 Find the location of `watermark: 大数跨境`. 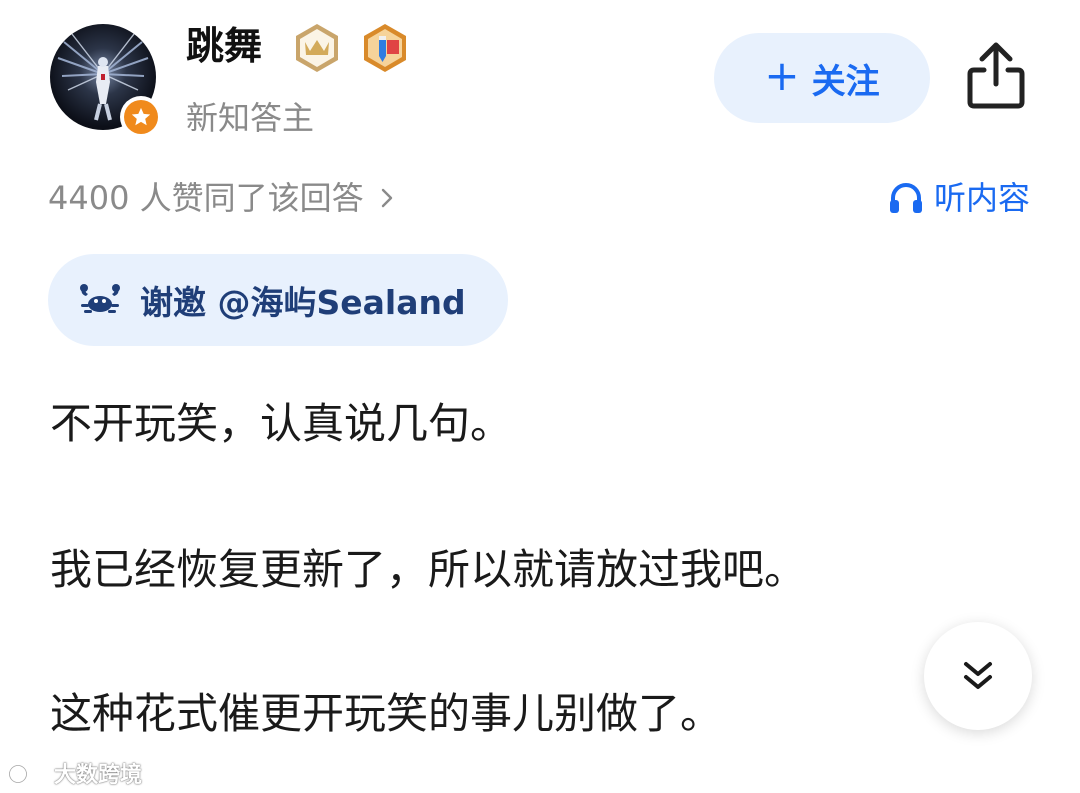

watermark: 大数跨境 is located at coordinates (75, 773).